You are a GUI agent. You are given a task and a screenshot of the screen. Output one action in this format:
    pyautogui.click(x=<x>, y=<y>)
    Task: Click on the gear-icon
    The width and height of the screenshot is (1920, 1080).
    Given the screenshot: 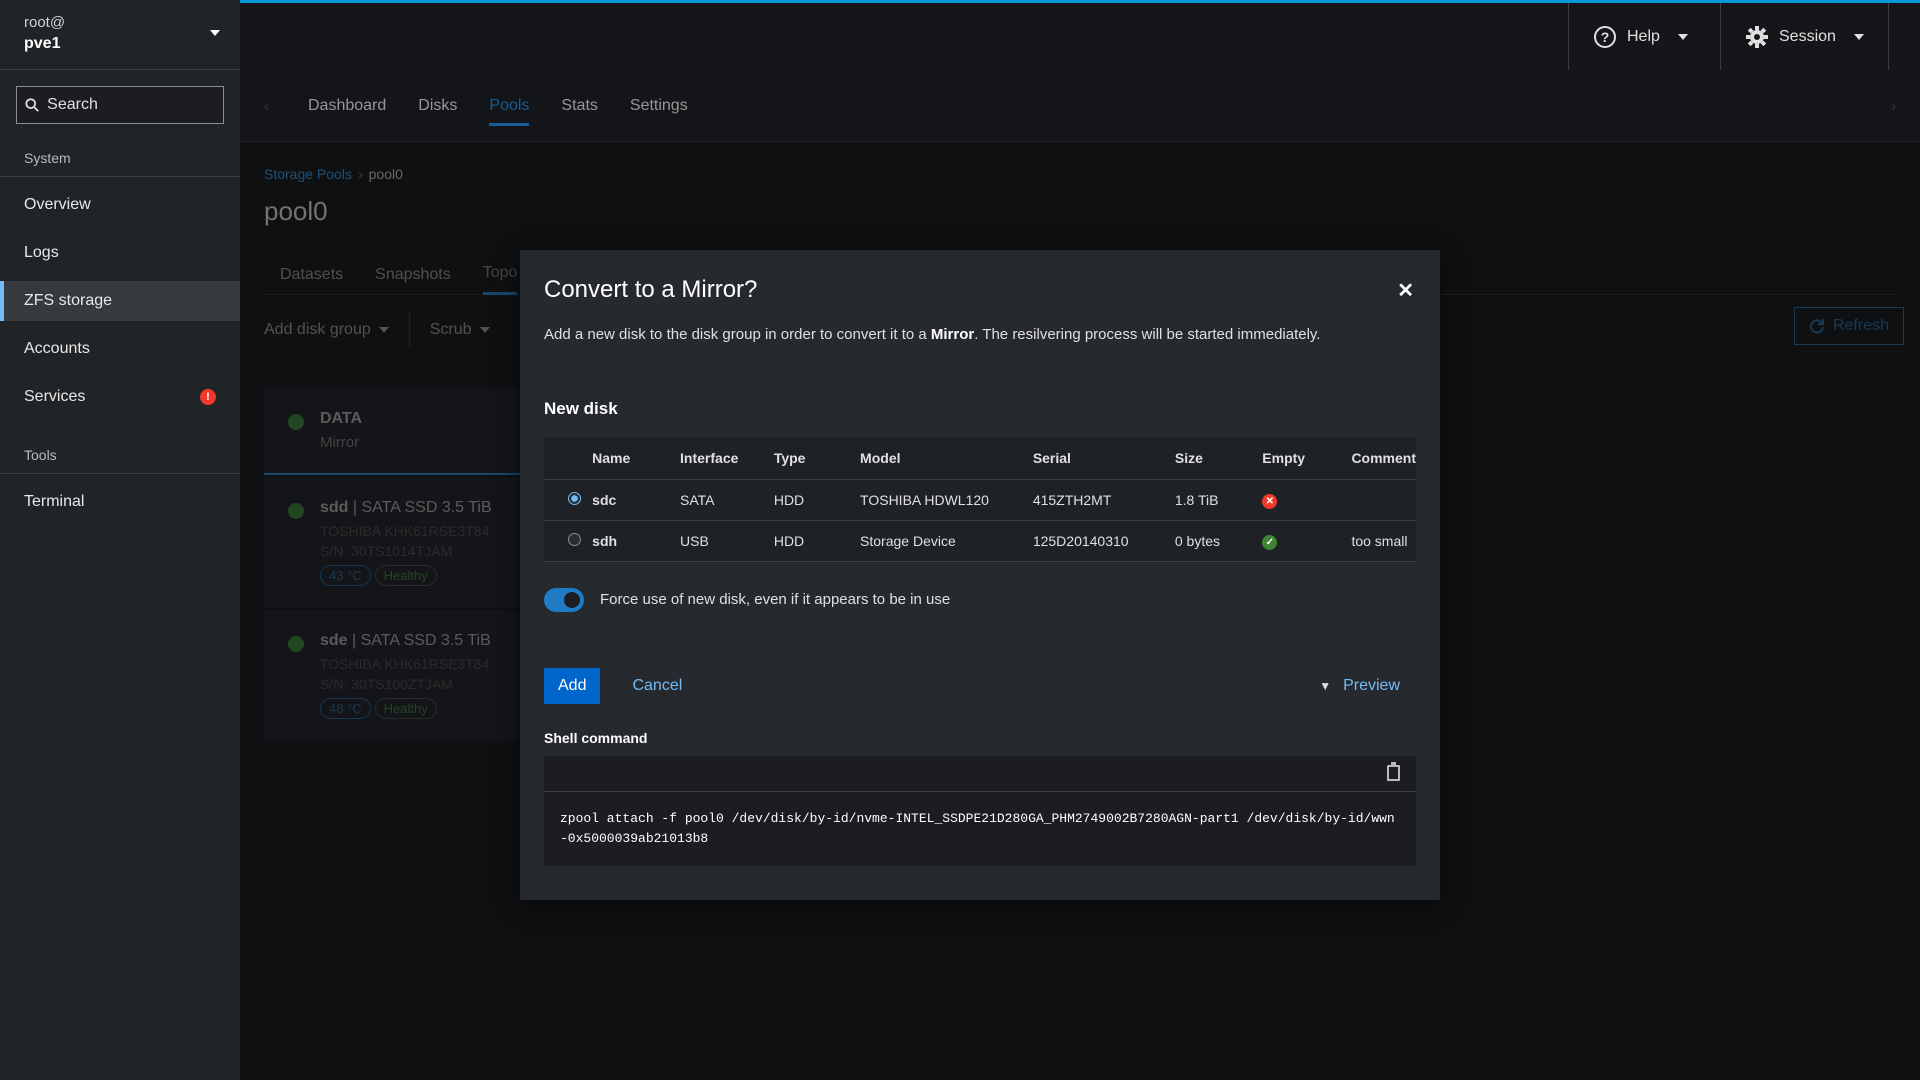 What is the action you would take?
    pyautogui.click(x=1757, y=36)
    